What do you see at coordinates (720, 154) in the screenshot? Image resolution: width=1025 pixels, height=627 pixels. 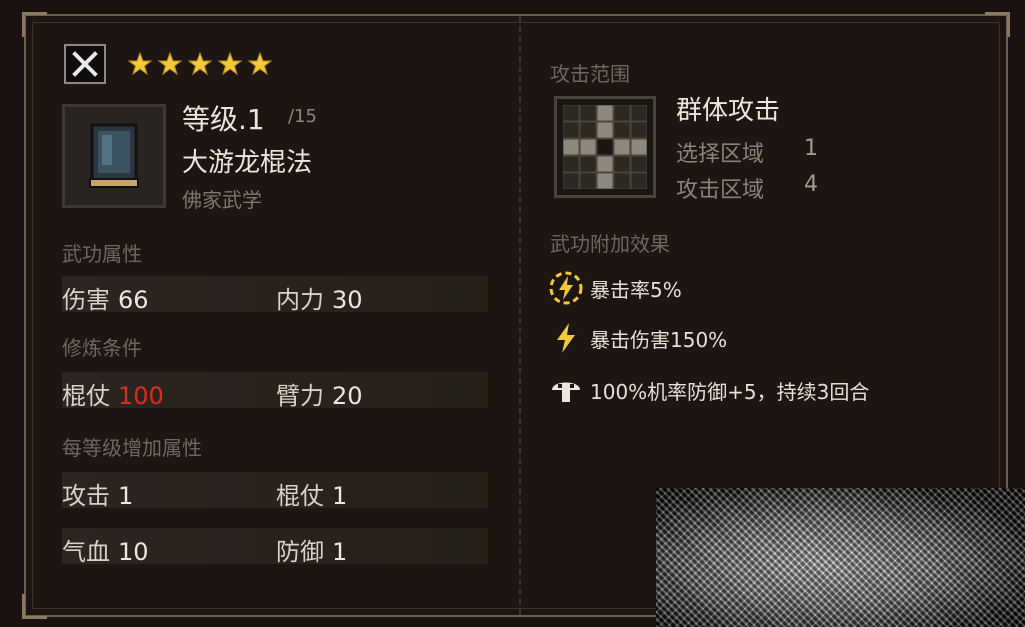 I see `select-area-label: 选择区域` at bounding box center [720, 154].